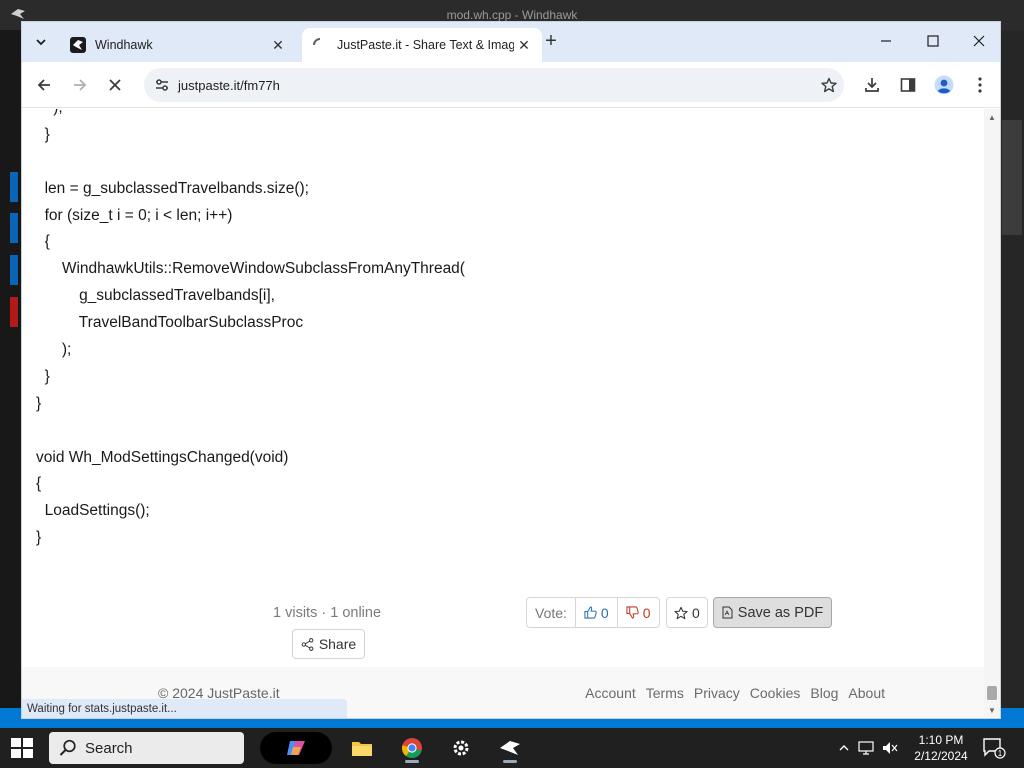 This screenshot has height=768, width=1024. I want to click on notification-center-button: 1, so click(994, 748).